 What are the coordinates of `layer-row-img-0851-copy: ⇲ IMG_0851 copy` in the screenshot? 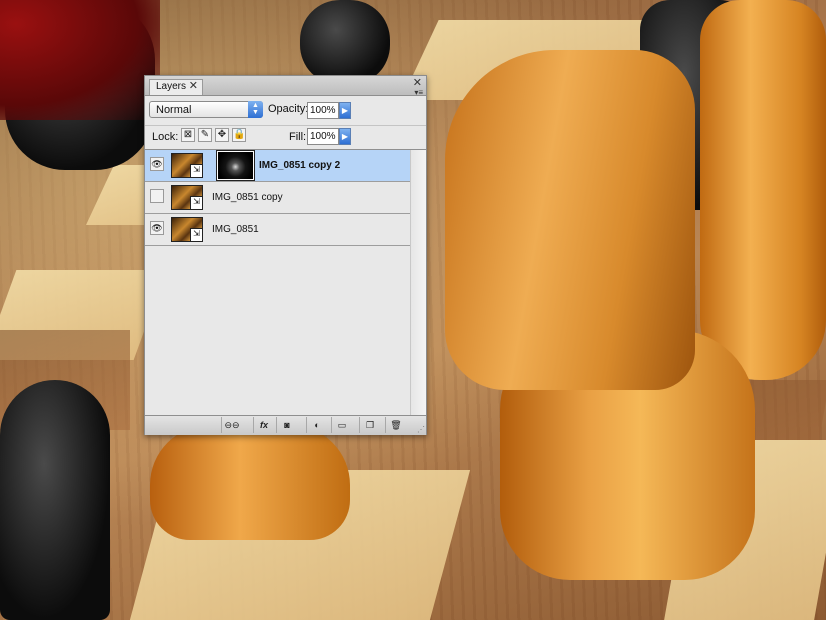 It's located at (277, 198).